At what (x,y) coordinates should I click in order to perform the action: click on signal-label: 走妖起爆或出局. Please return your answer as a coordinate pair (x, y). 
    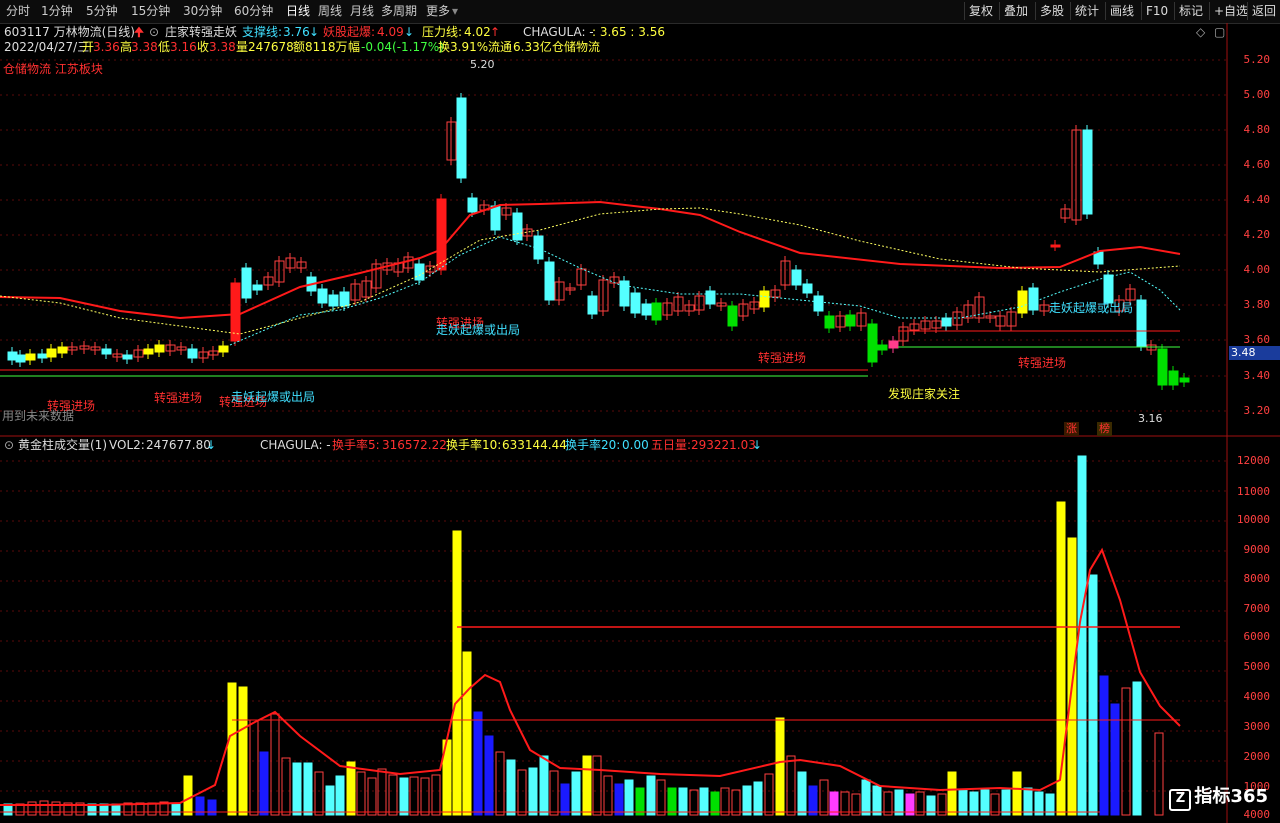
    Looking at the image, I should click on (273, 397).